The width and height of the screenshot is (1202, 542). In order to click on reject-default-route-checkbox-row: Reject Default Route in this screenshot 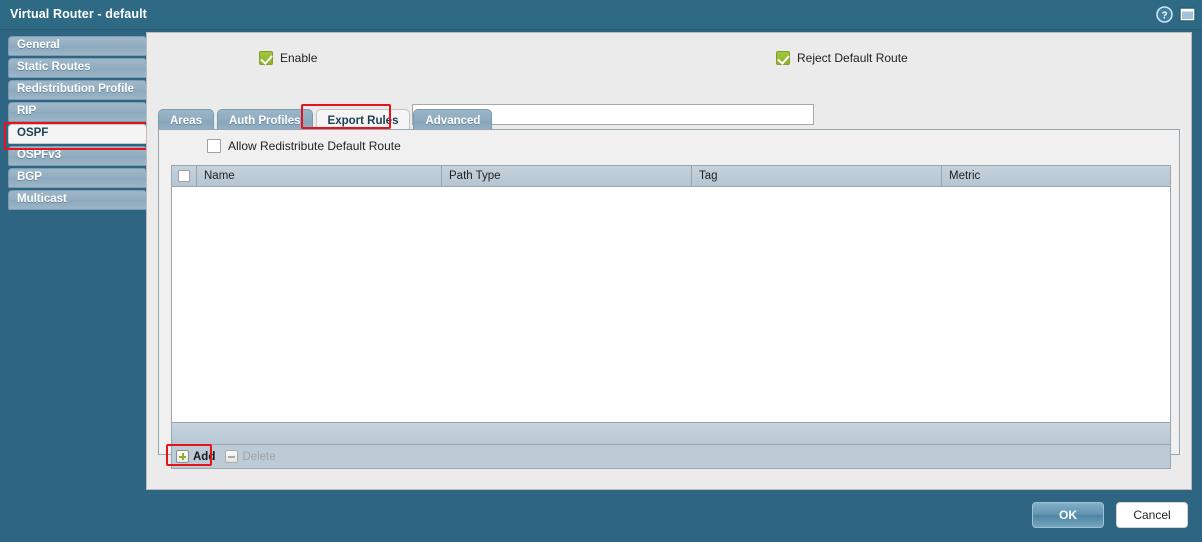, I will do `click(842, 58)`.